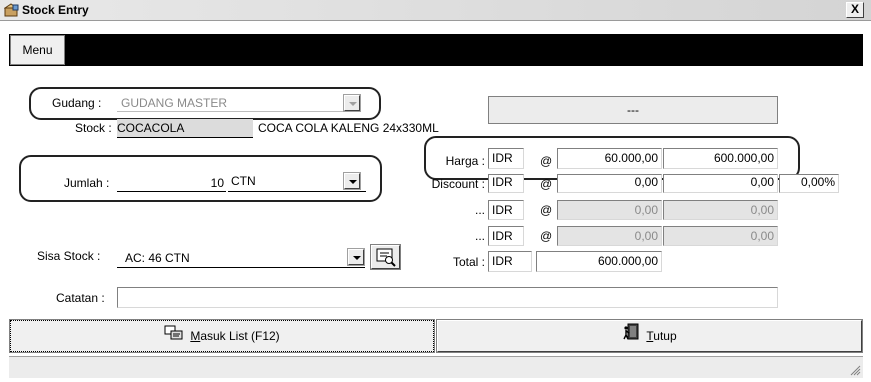  Describe the element at coordinates (546, 184) in the screenshot. I see `discount1-at: @` at that location.